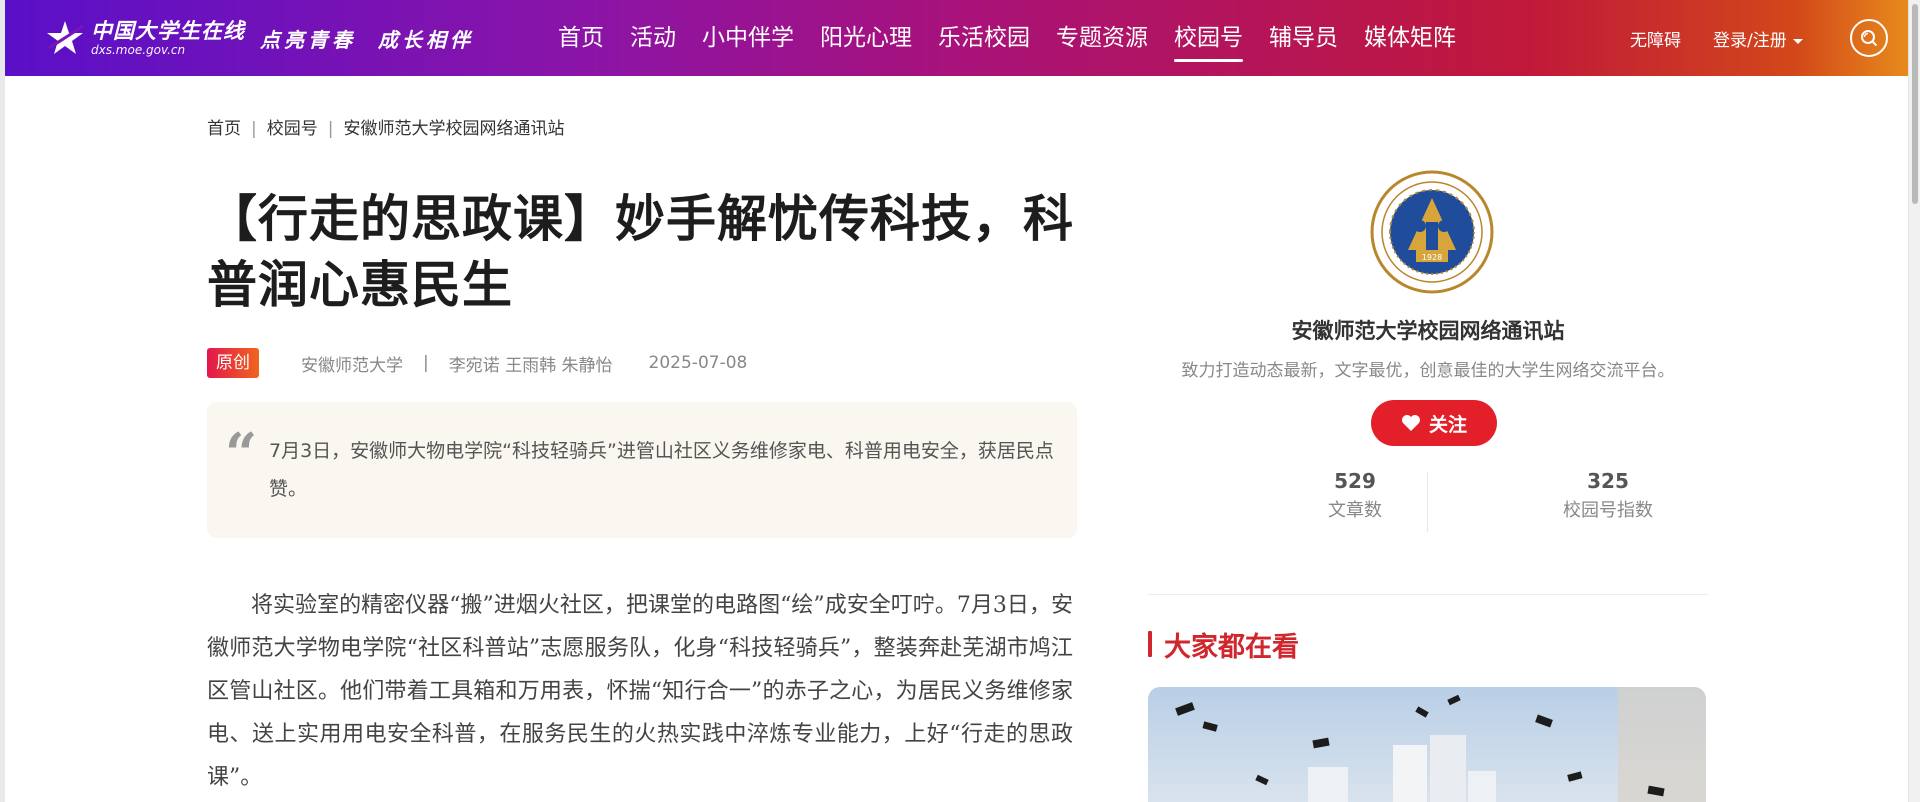 Image resolution: width=1920 pixels, height=802 pixels. Describe the element at coordinates (748, 38) in the screenshot. I see `nav-item-companion-learning: 小中伴学` at that location.